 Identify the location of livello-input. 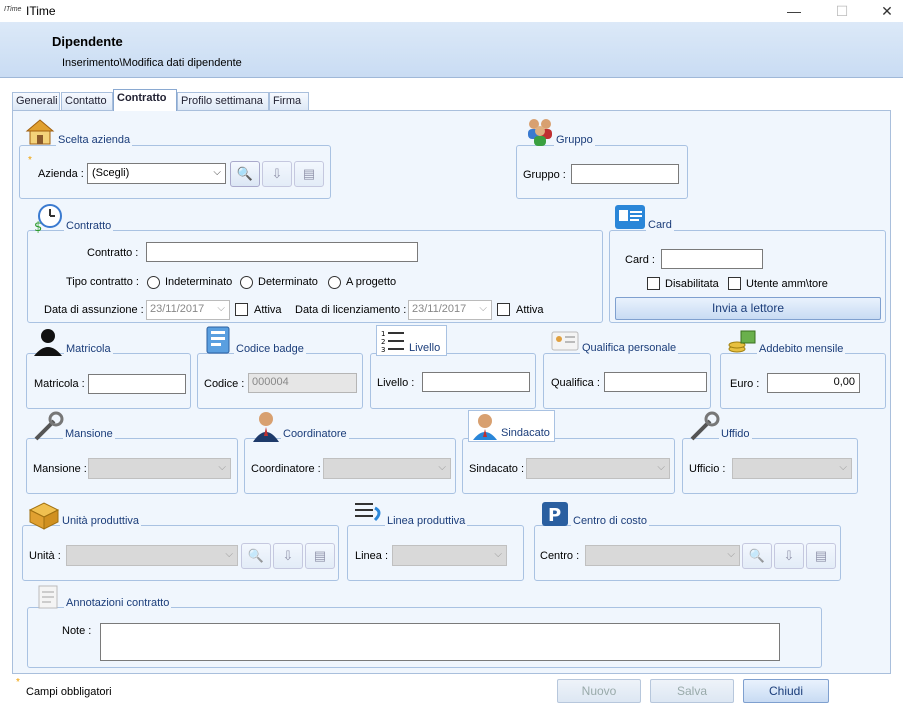
(476, 382).